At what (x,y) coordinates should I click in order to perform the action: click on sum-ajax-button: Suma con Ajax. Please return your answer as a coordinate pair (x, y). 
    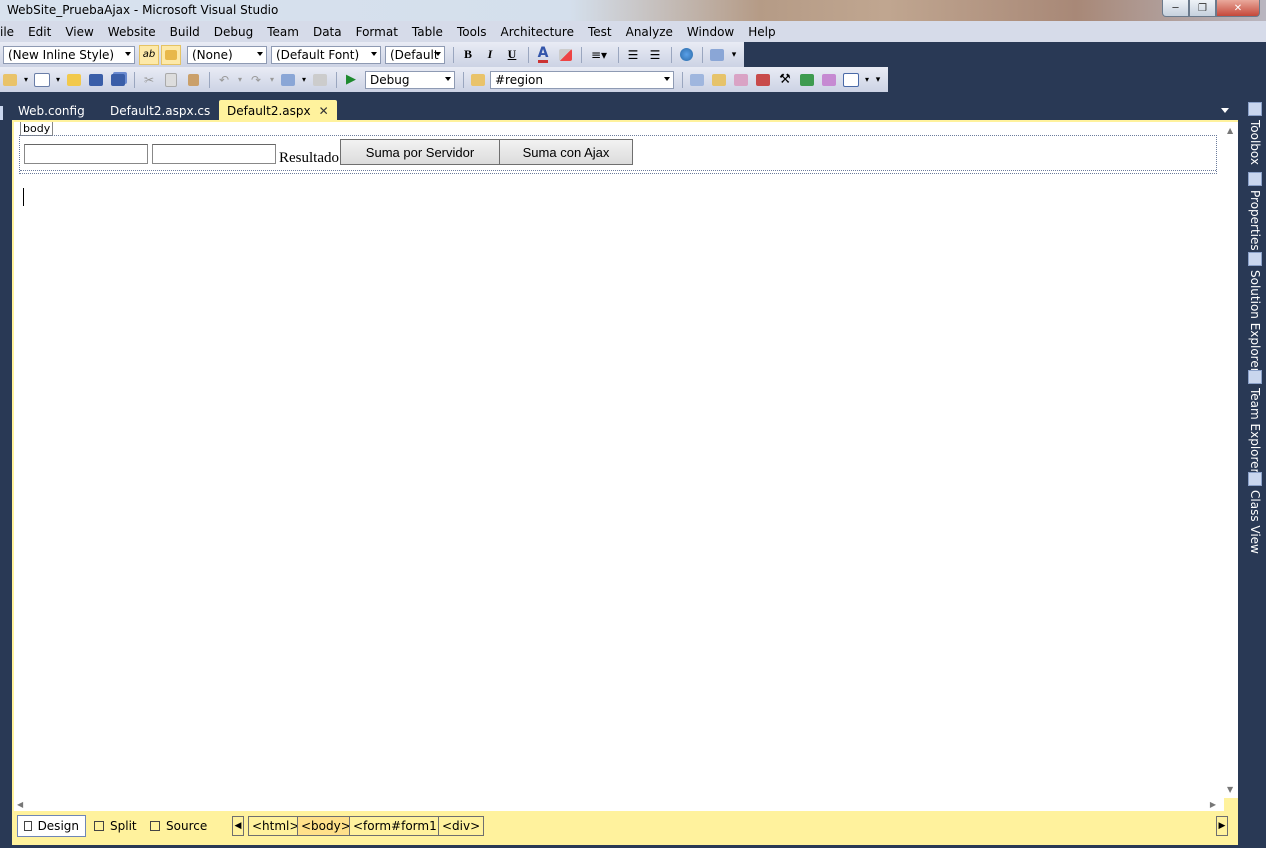
    Looking at the image, I should click on (566, 152).